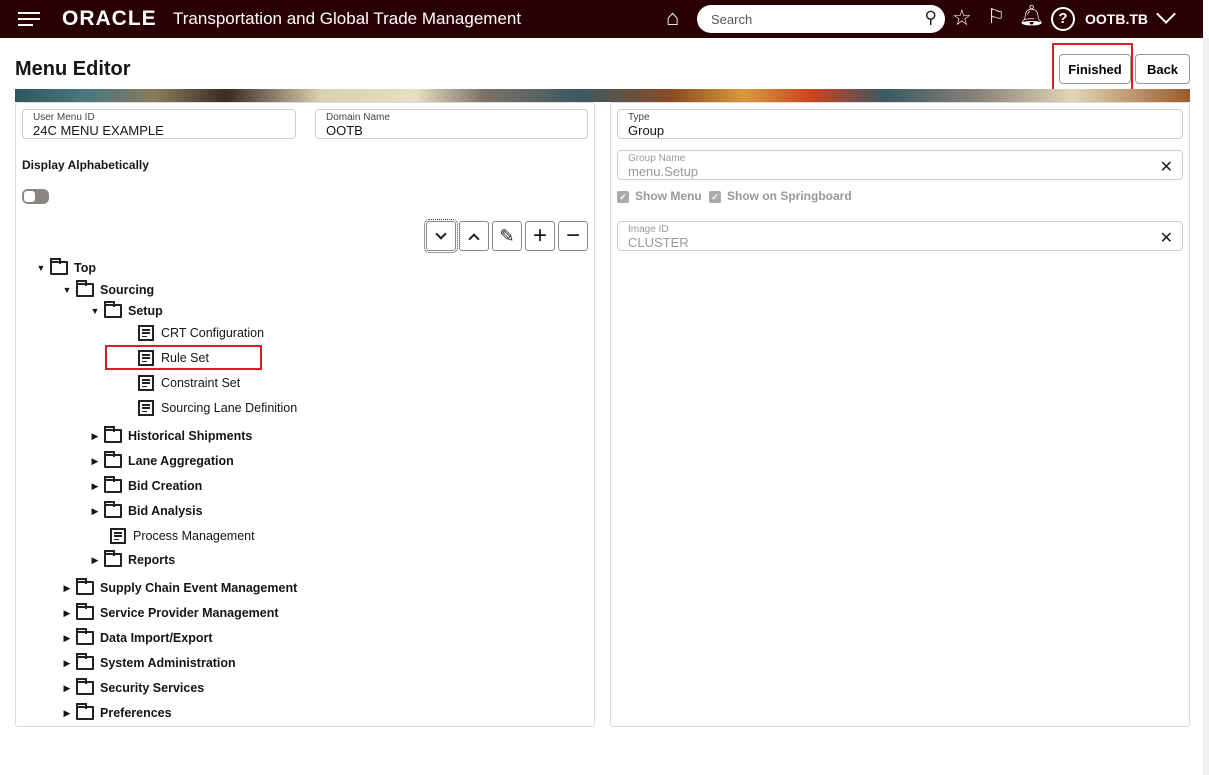 The image size is (1209, 775). Describe the element at coordinates (35, 196) in the screenshot. I see `display-alphabetically-toggle` at that location.